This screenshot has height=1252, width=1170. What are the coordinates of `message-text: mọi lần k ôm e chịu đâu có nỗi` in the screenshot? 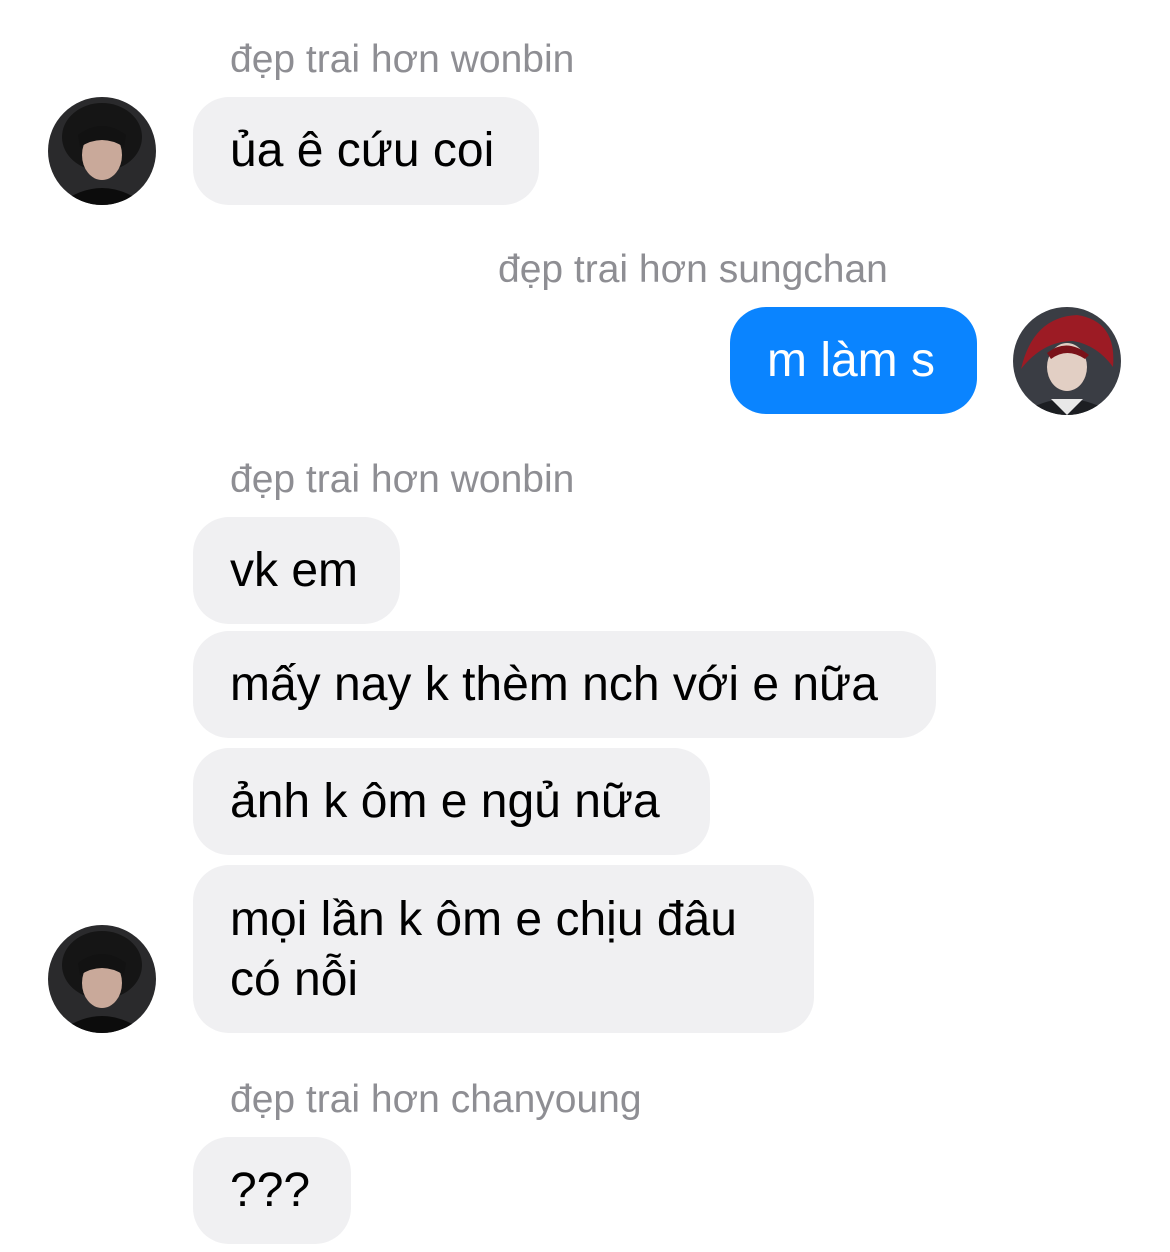 It's located at (483, 950).